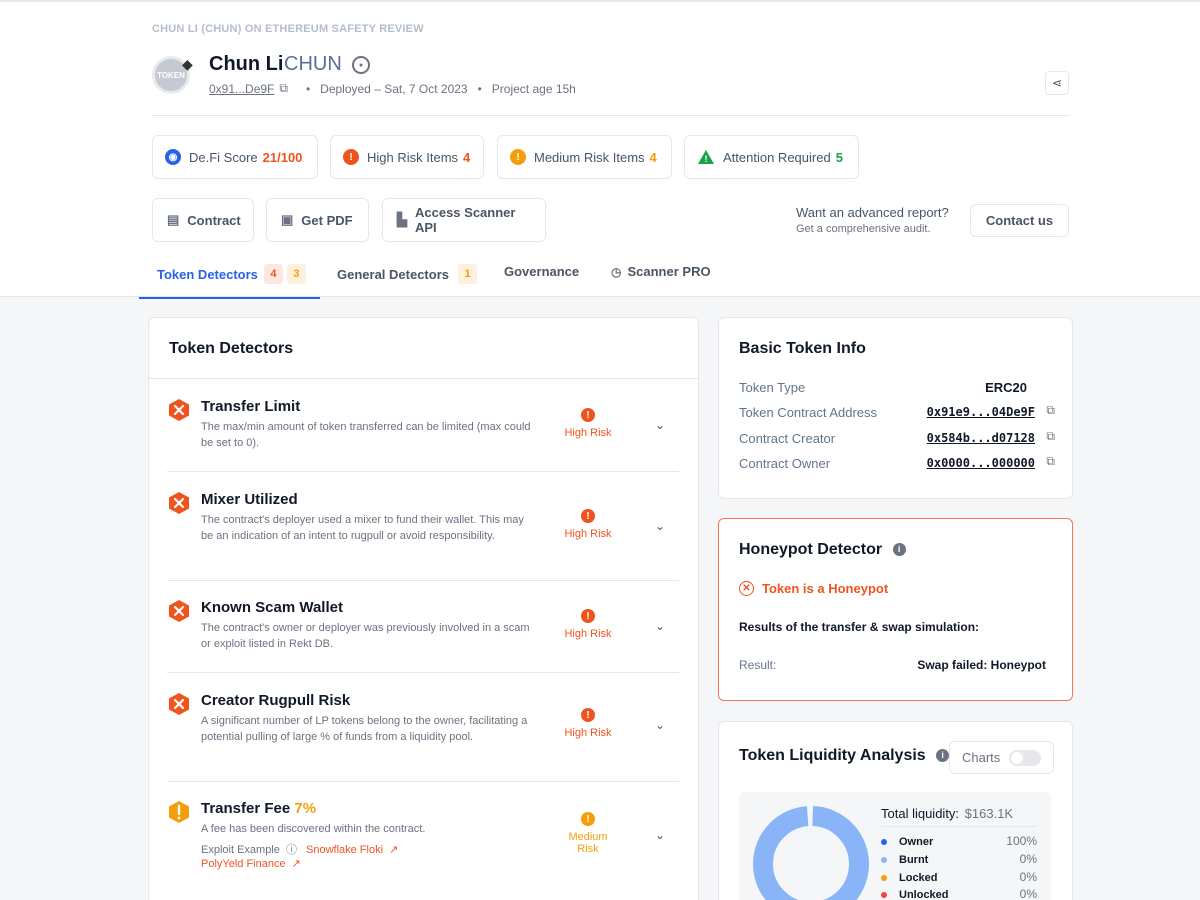 The height and width of the screenshot is (900, 1200). I want to click on honeypot-status: ✕ Token is a Honeypot, so click(813, 588).